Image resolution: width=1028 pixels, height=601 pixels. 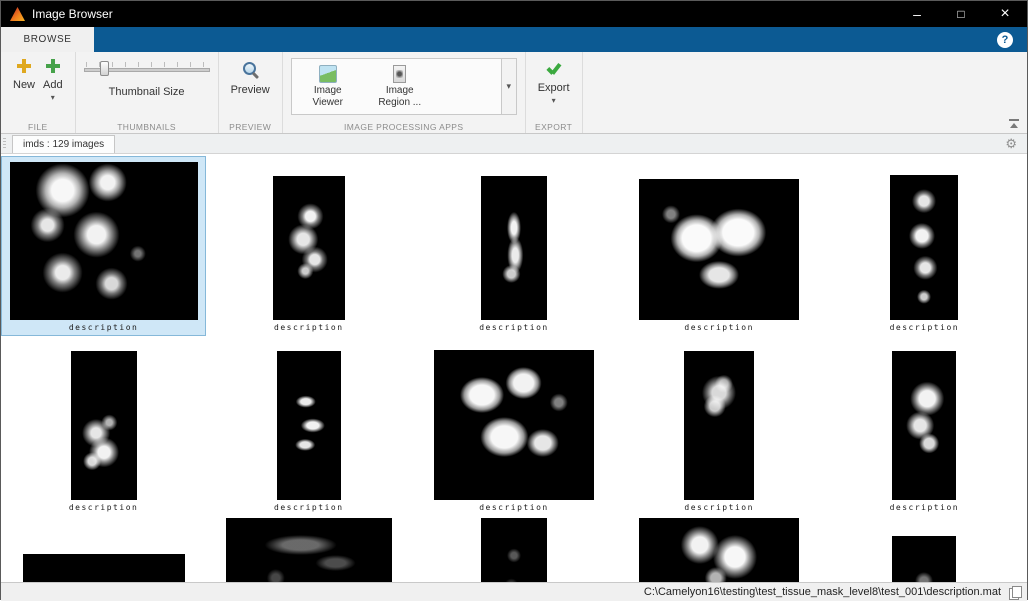 What do you see at coordinates (1011, 144) in the screenshot?
I see `gear-icon` at bounding box center [1011, 144].